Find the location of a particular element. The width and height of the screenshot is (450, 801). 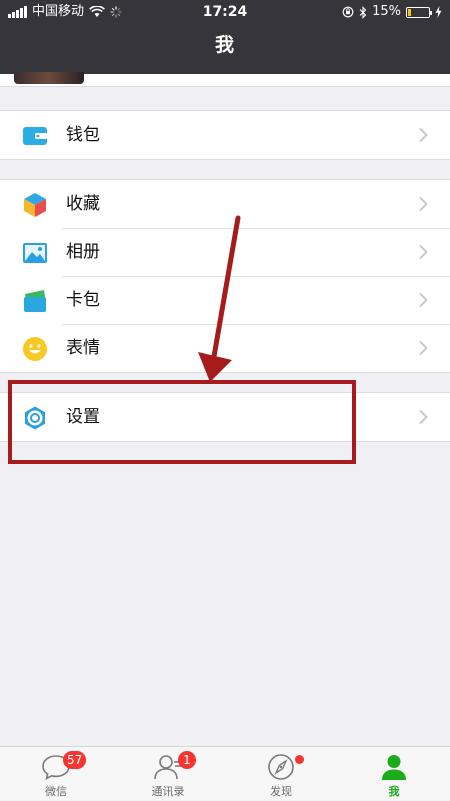

tab-chats: 57 微信 is located at coordinates (56, 774).